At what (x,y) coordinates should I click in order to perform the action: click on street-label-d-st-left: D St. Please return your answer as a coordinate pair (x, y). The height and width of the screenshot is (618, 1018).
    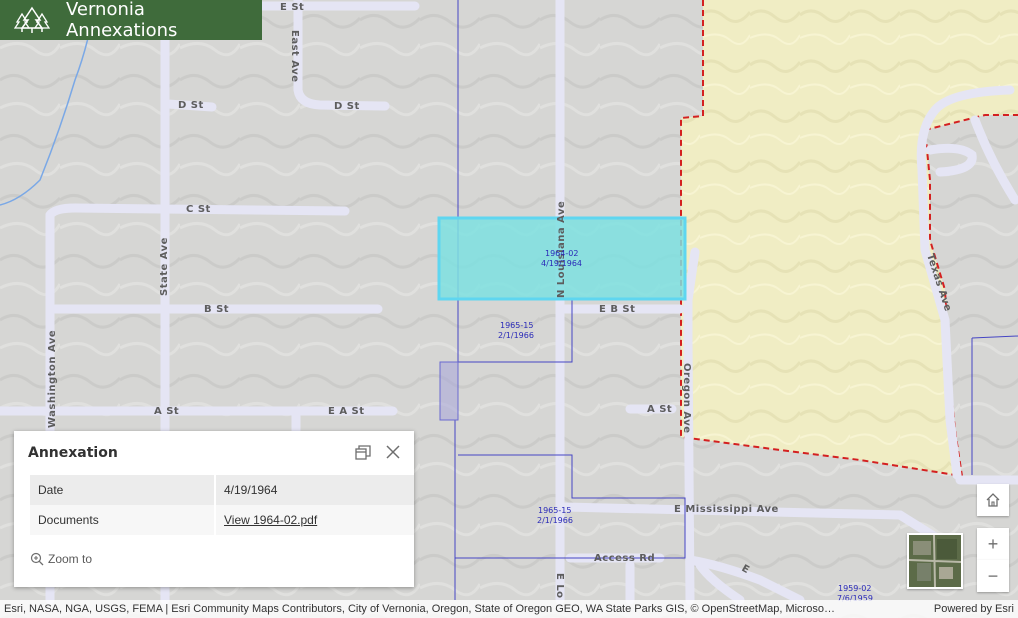
    Looking at the image, I should click on (191, 105).